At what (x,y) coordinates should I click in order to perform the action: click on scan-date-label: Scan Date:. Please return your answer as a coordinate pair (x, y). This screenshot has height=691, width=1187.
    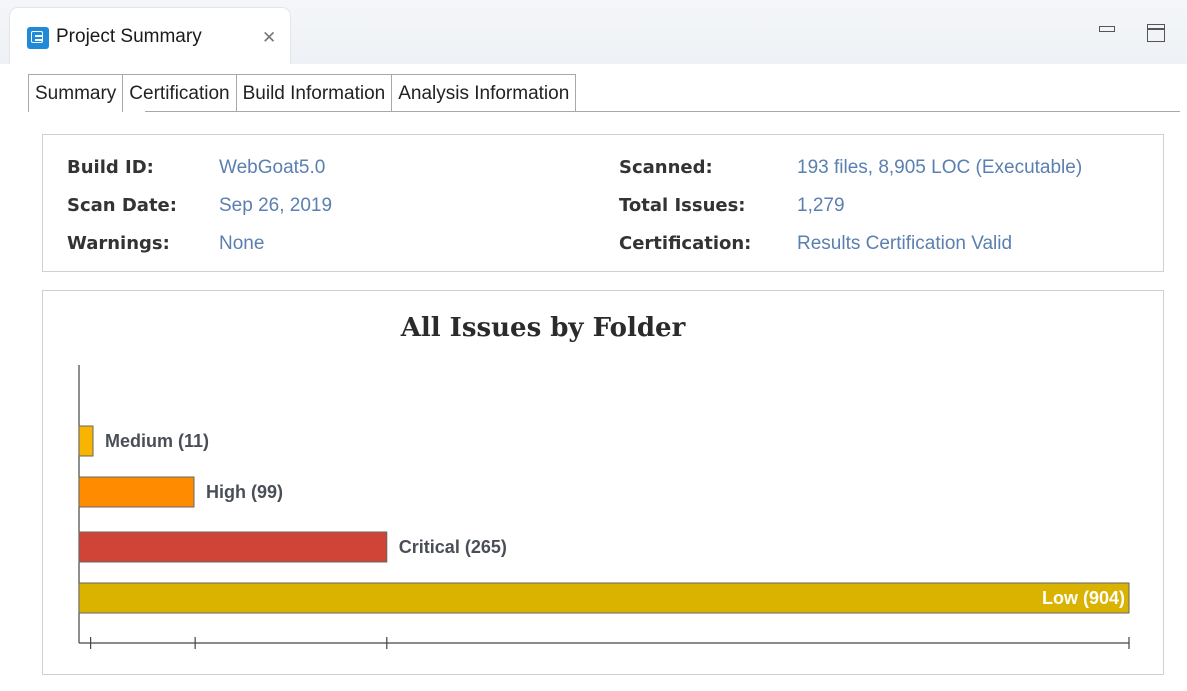
    Looking at the image, I should click on (122, 205).